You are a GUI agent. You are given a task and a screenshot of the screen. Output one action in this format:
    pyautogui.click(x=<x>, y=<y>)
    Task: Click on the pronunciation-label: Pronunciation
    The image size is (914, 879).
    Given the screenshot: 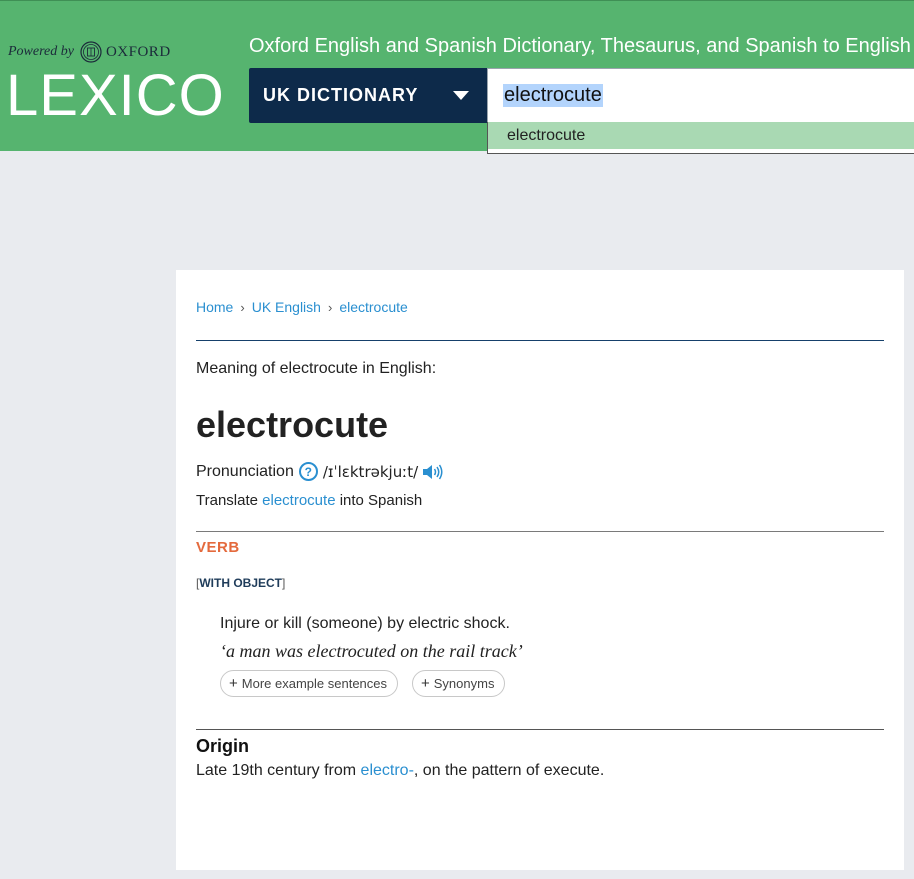 What is the action you would take?
    pyautogui.click(x=245, y=471)
    